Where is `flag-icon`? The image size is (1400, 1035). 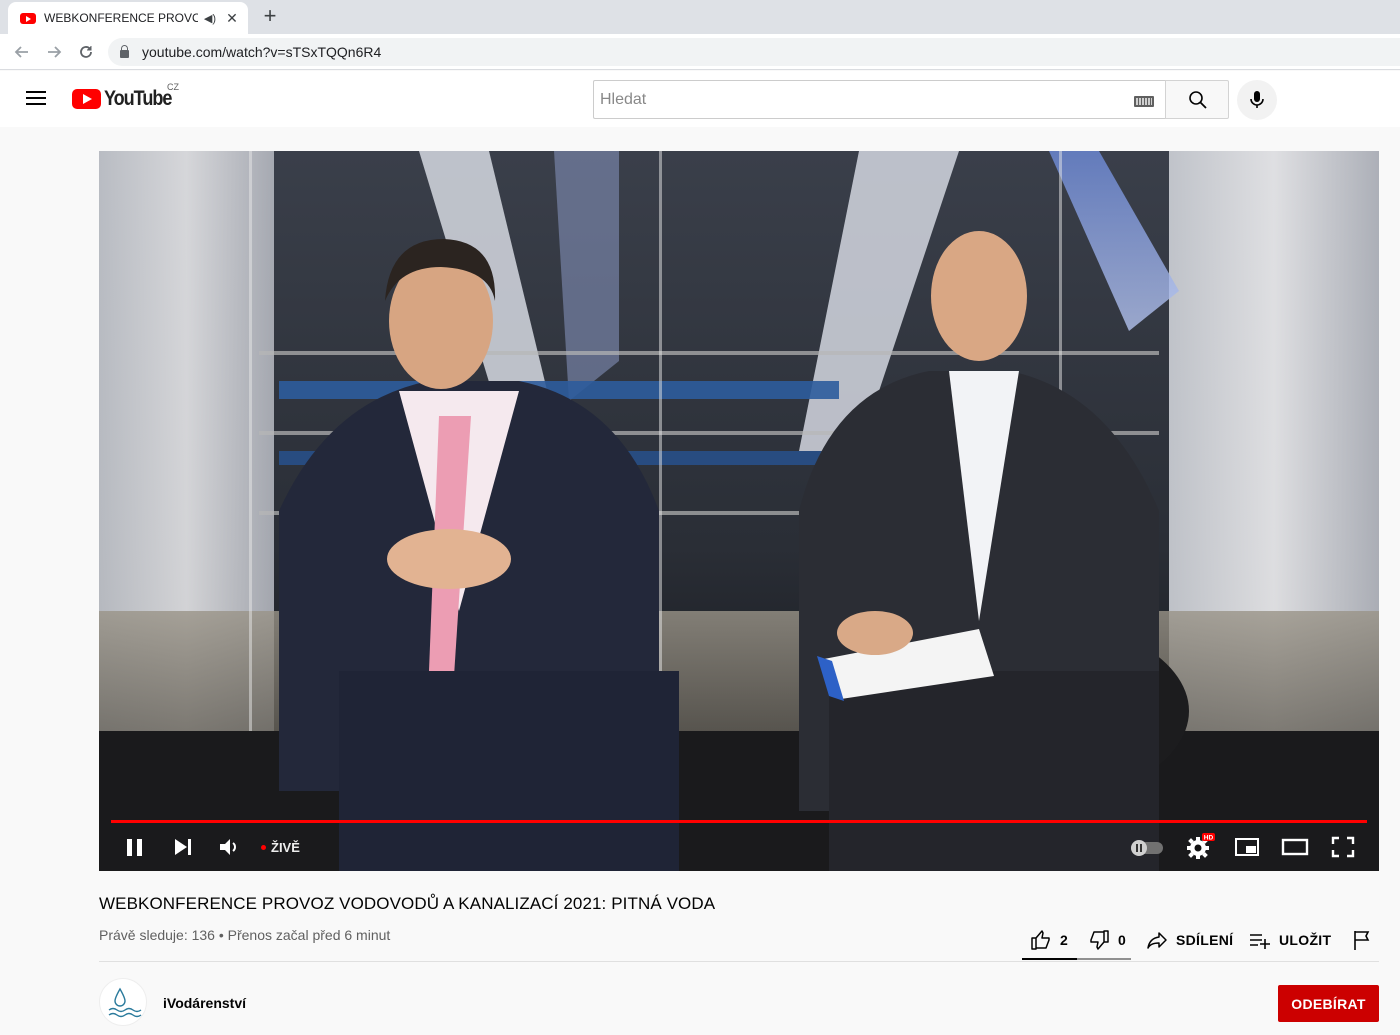
flag-icon is located at coordinates (1362, 940).